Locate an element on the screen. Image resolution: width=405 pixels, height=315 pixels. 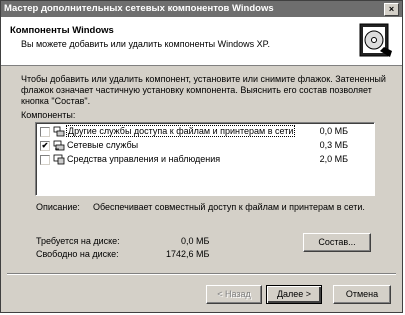
cd-box-icon is located at coordinates (375, 40).